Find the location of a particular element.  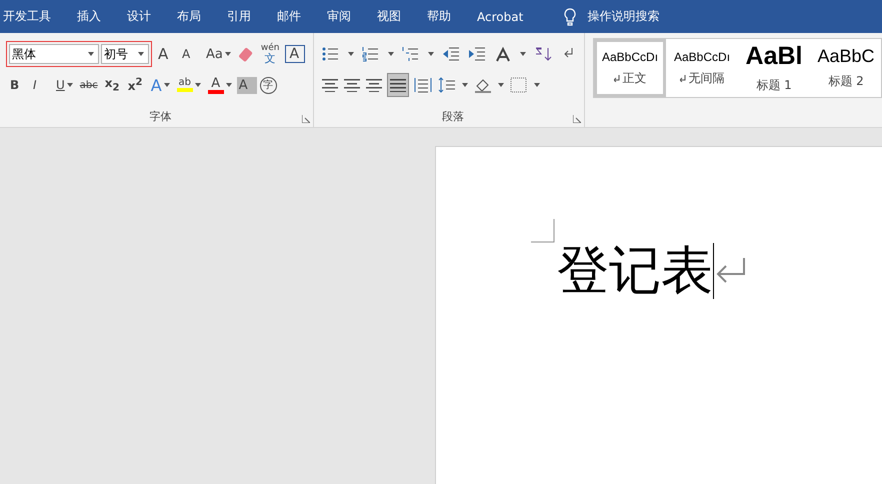

style-item: AaBbCcDı 正文 is located at coordinates (630, 68).